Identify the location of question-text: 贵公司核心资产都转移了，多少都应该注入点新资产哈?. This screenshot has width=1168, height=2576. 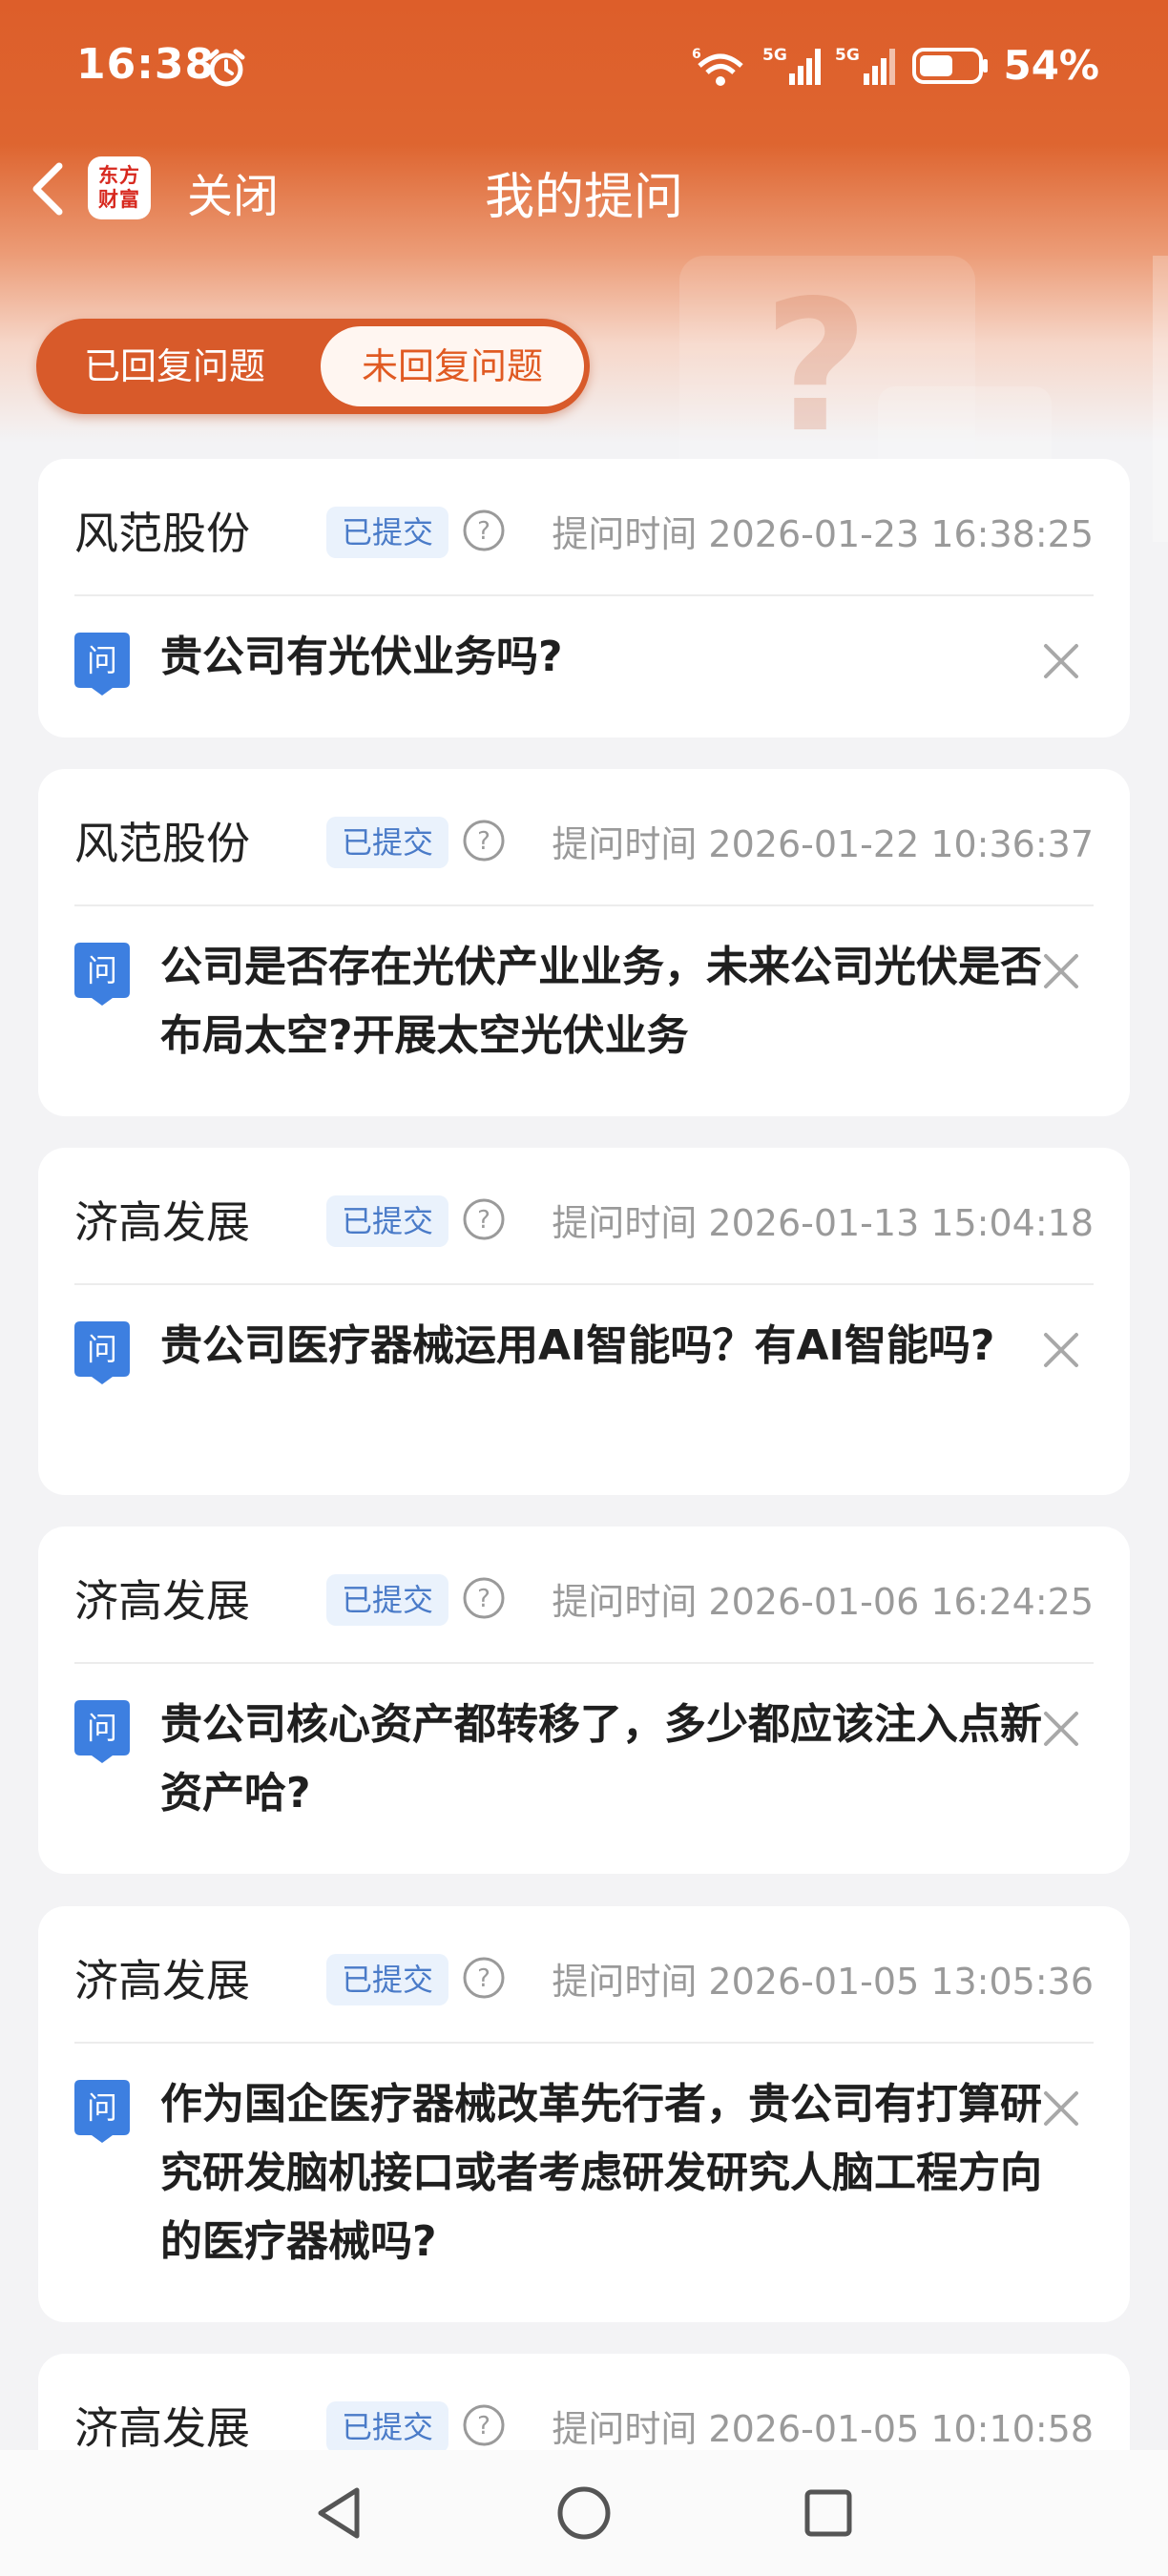
(601, 1759).